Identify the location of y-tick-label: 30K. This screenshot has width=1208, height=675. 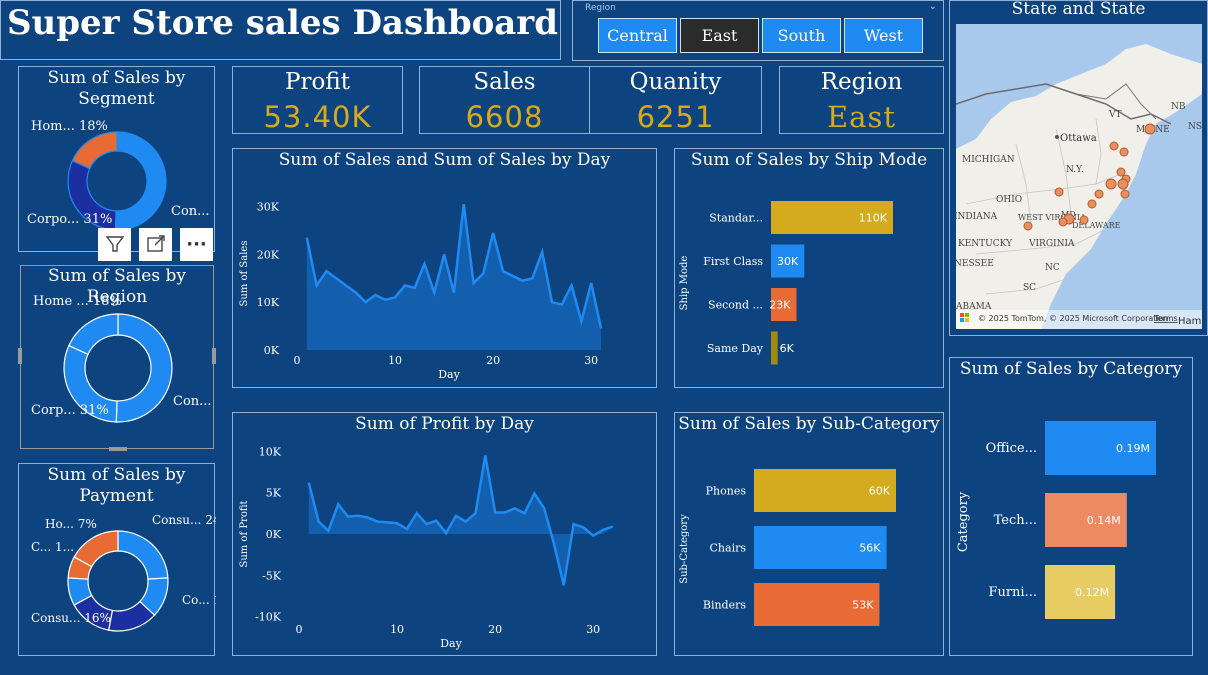
(268, 207).